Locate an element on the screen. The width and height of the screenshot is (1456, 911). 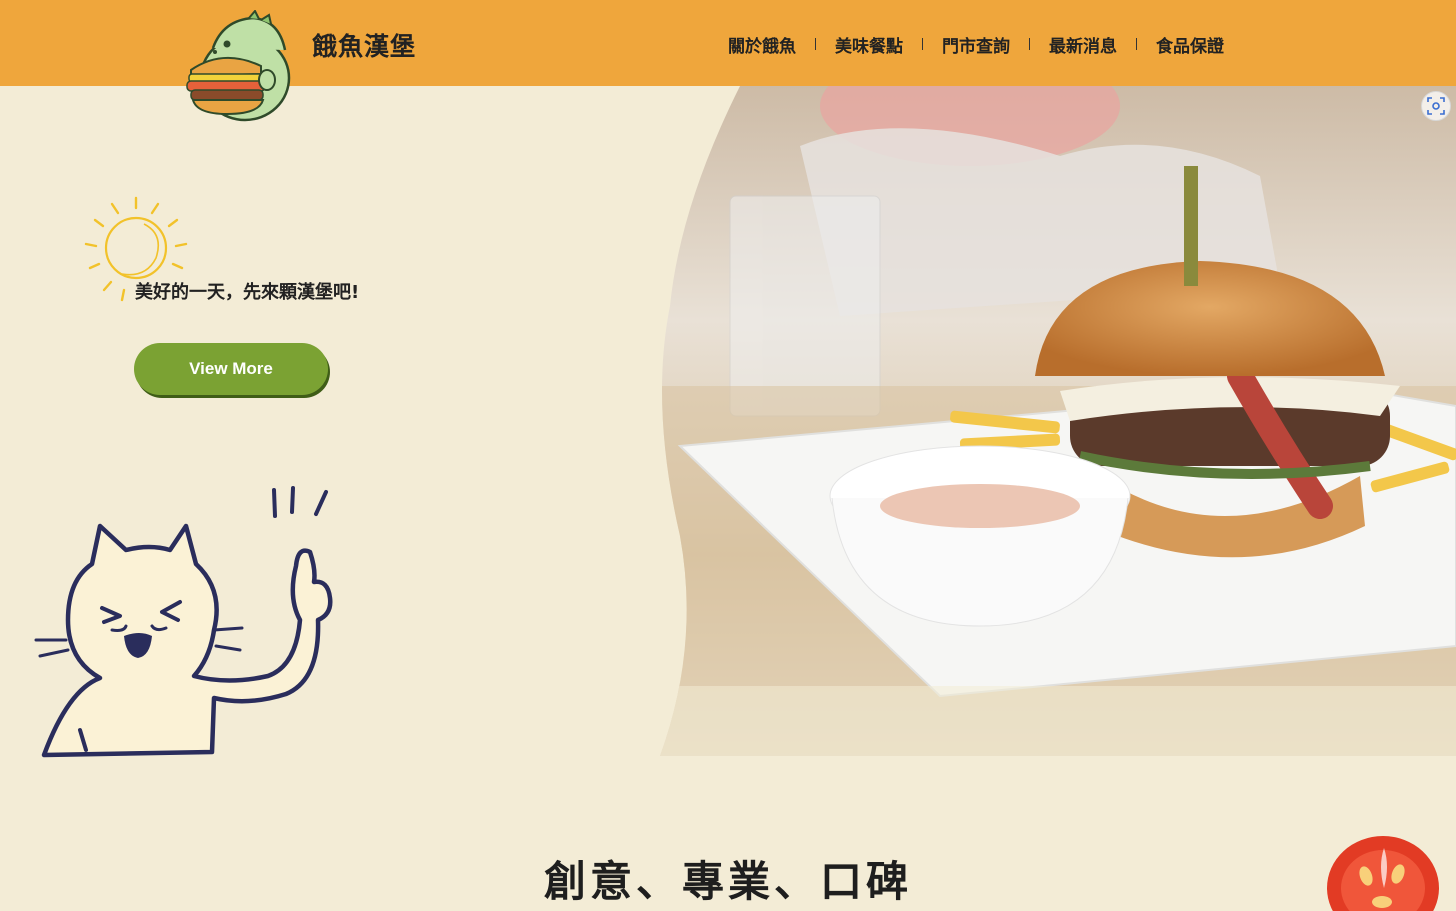
main-nav: 關於餓魚 美味餐點 門市查詢 最新消息 食品保證 is located at coordinates (976, 44).